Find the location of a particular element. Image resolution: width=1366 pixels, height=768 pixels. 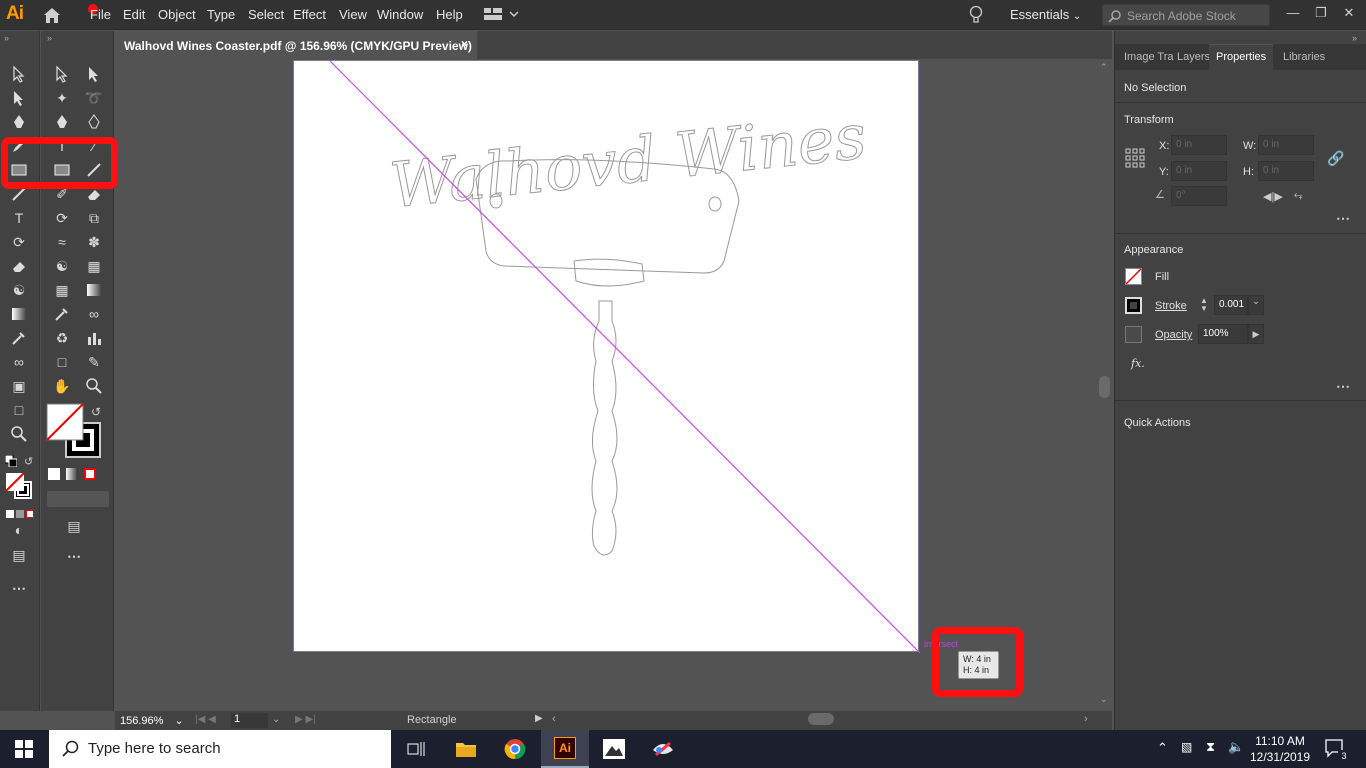

fill-swatch is located at coordinates (1133, 276).